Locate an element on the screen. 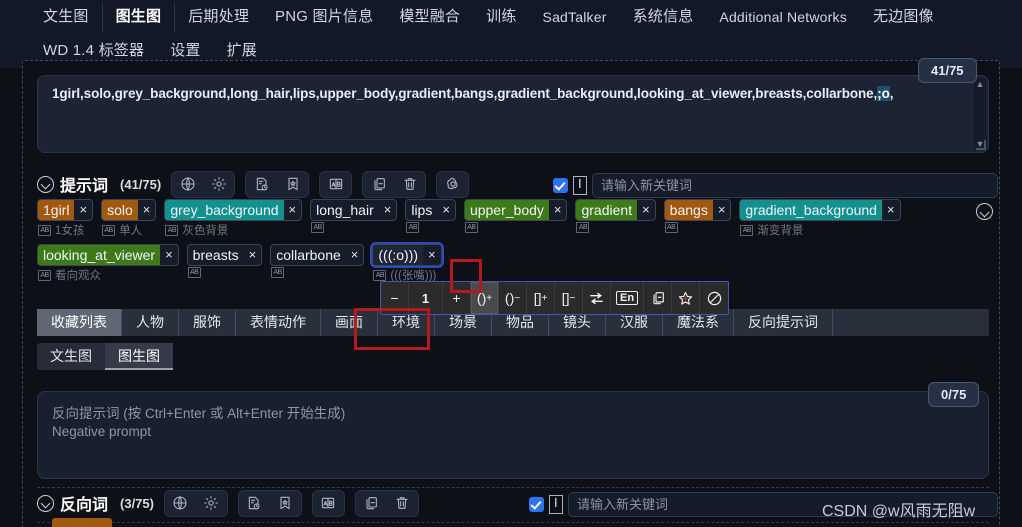 Image resolution: width=1022 pixels, height=527 pixels. negative-keyword-input: 请输入新关键词 is located at coordinates (783, 504).